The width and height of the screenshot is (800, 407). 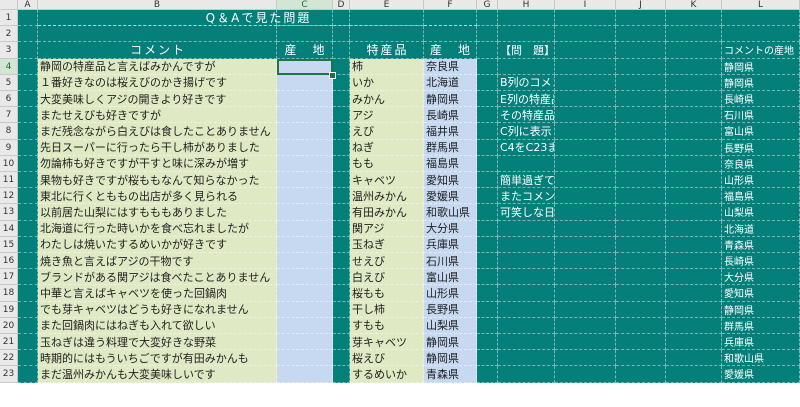 What do you see at coordinates (761, 228) in the screenshot?
I see `cell-l14: 北海道` at bounding box center [761, 228].